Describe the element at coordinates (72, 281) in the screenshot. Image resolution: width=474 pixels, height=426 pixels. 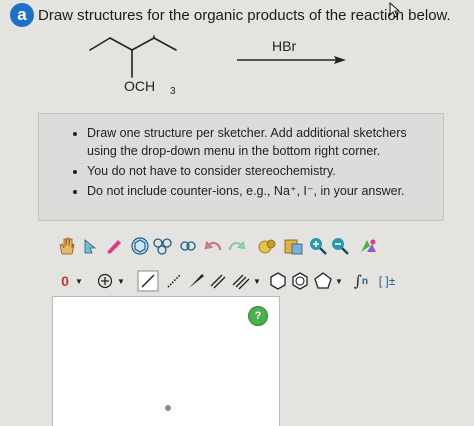
I see `charge-dropdown: 0 ▼` at that location.